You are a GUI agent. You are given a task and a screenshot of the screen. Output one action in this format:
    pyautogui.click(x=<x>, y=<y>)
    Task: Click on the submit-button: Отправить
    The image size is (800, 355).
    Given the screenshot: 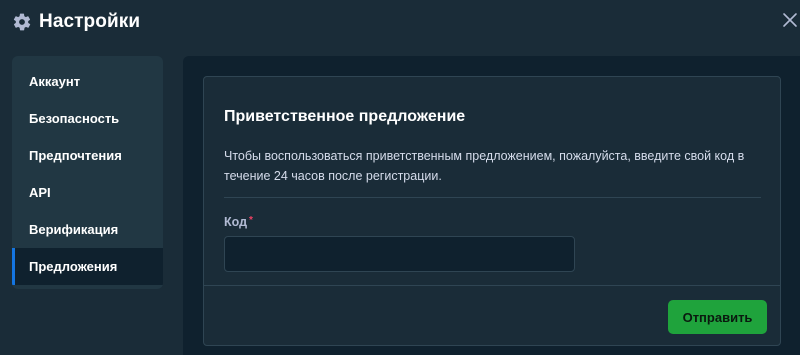 What is the action you would take?
    pyautogui.click(x=717, y=317)
    